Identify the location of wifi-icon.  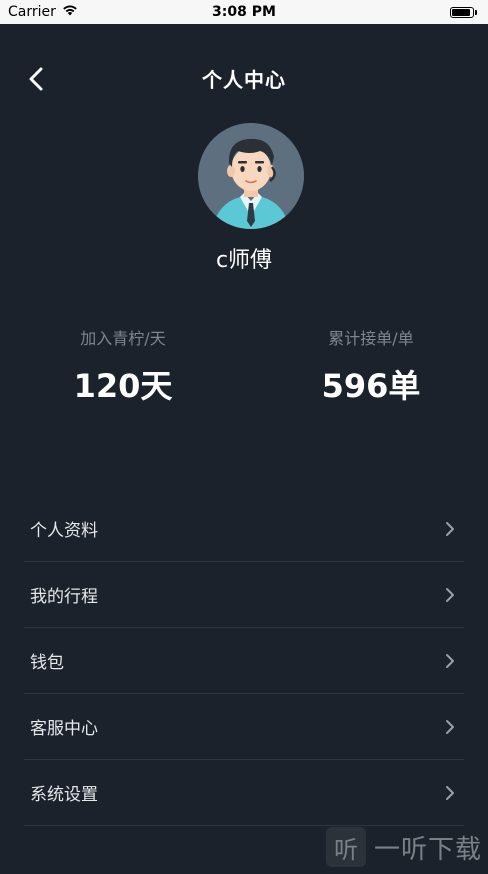
(70, 12).